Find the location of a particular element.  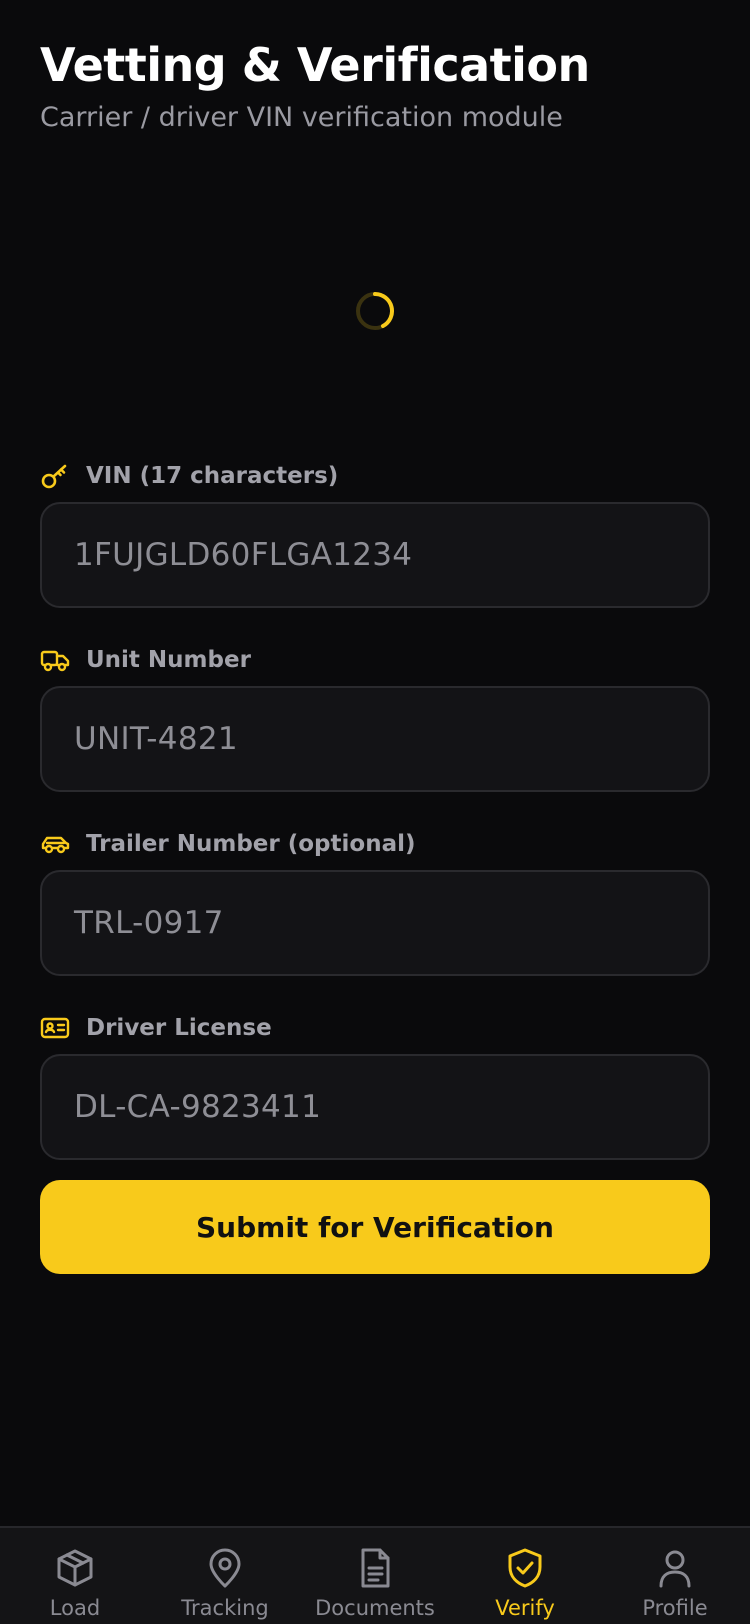

driver-license-label: Driver License is located at coordinates (179, 1028).